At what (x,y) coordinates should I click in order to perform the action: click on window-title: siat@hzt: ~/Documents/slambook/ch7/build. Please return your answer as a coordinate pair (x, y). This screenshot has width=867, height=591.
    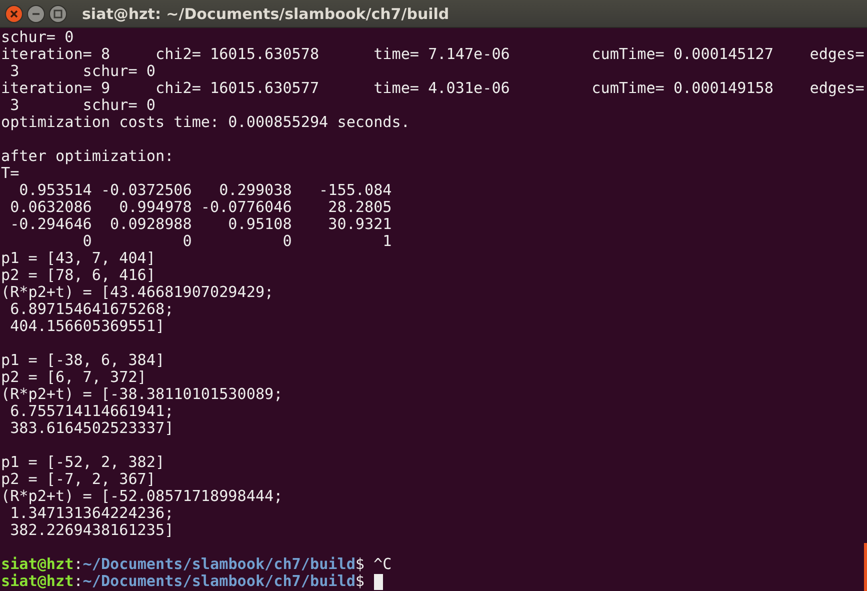
    Looking at the image, I should click on (266, 13).